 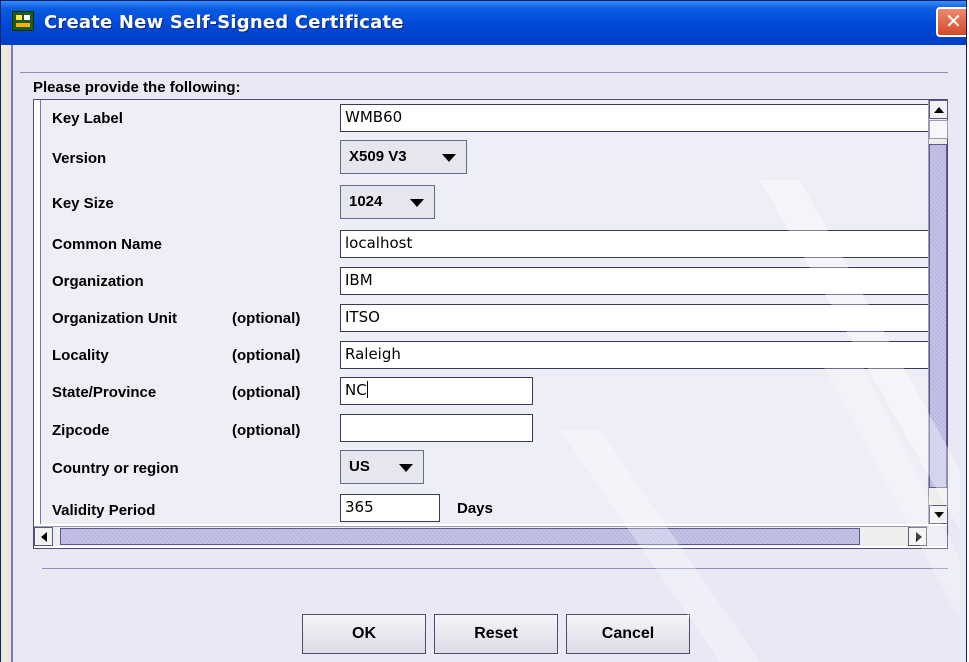 What do you see at coordinates (266, 430) in the screenshot?
I see `zipcode-optional: (optional)` at bounding box center [266, 430].